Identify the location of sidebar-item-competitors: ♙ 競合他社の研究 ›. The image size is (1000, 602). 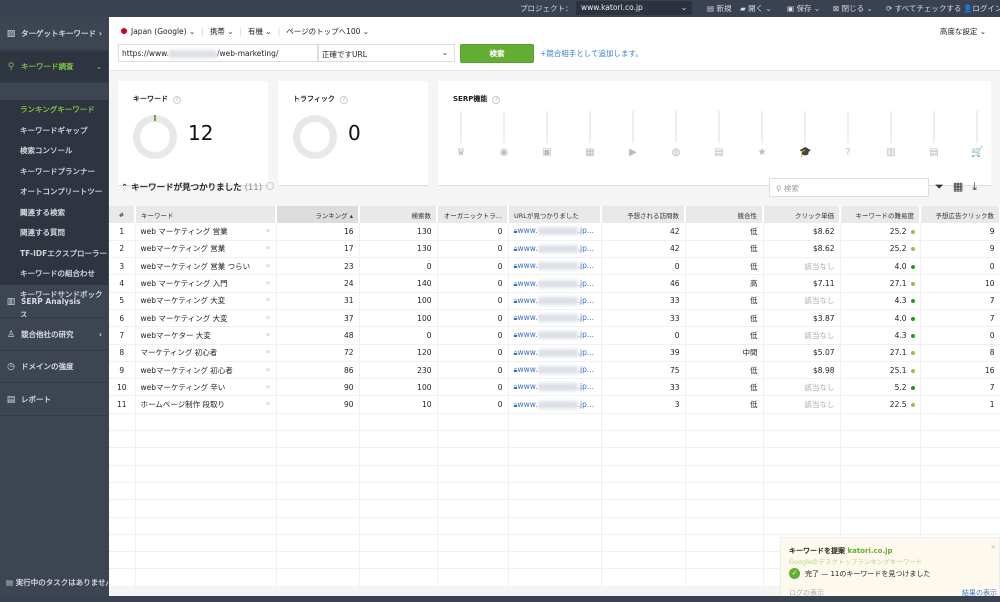
(54, 335).